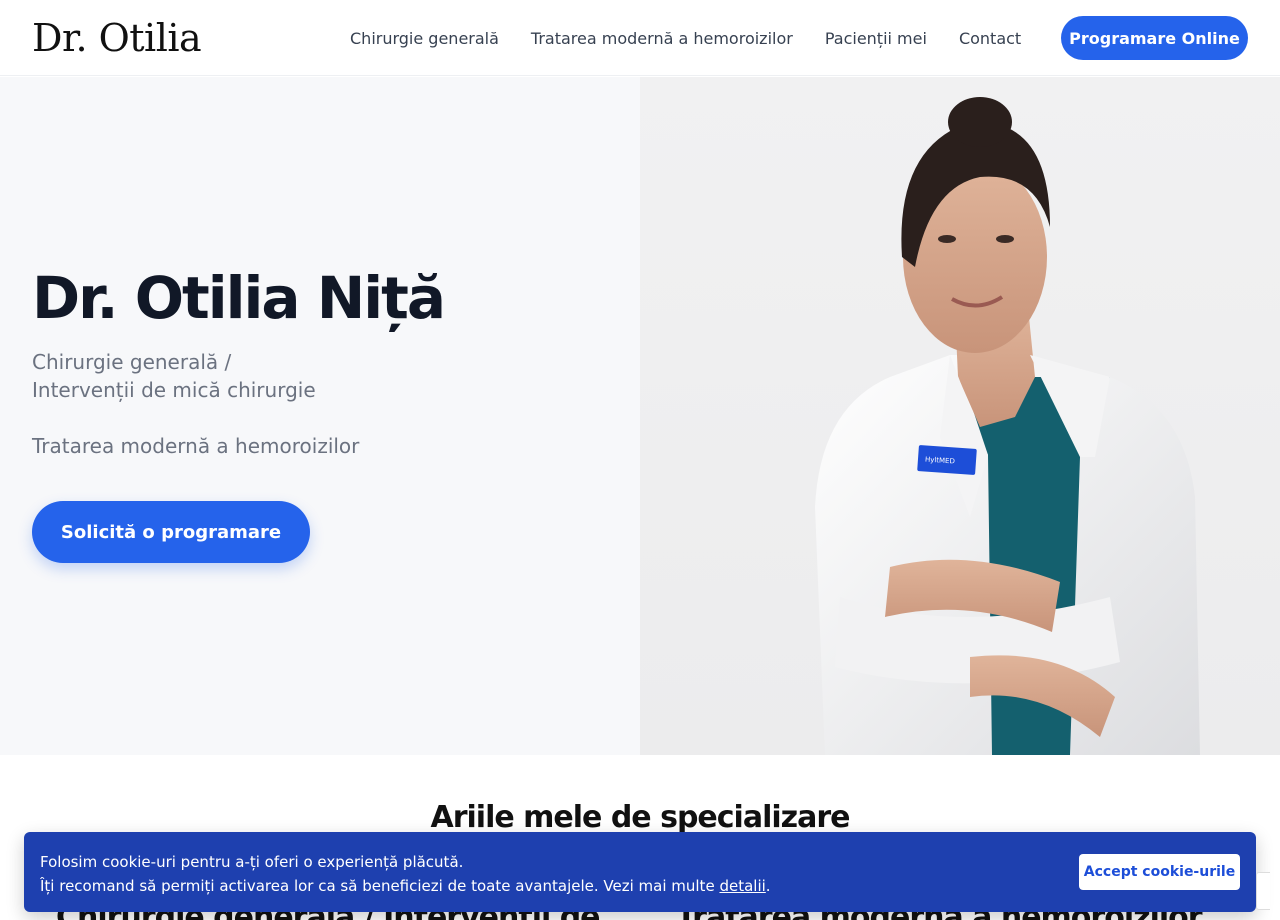 This screenshot has width=1280, height=920. Describe the element at coordinates (1263, 891) in the screenshot. I see `side-widget-tab` at that location.